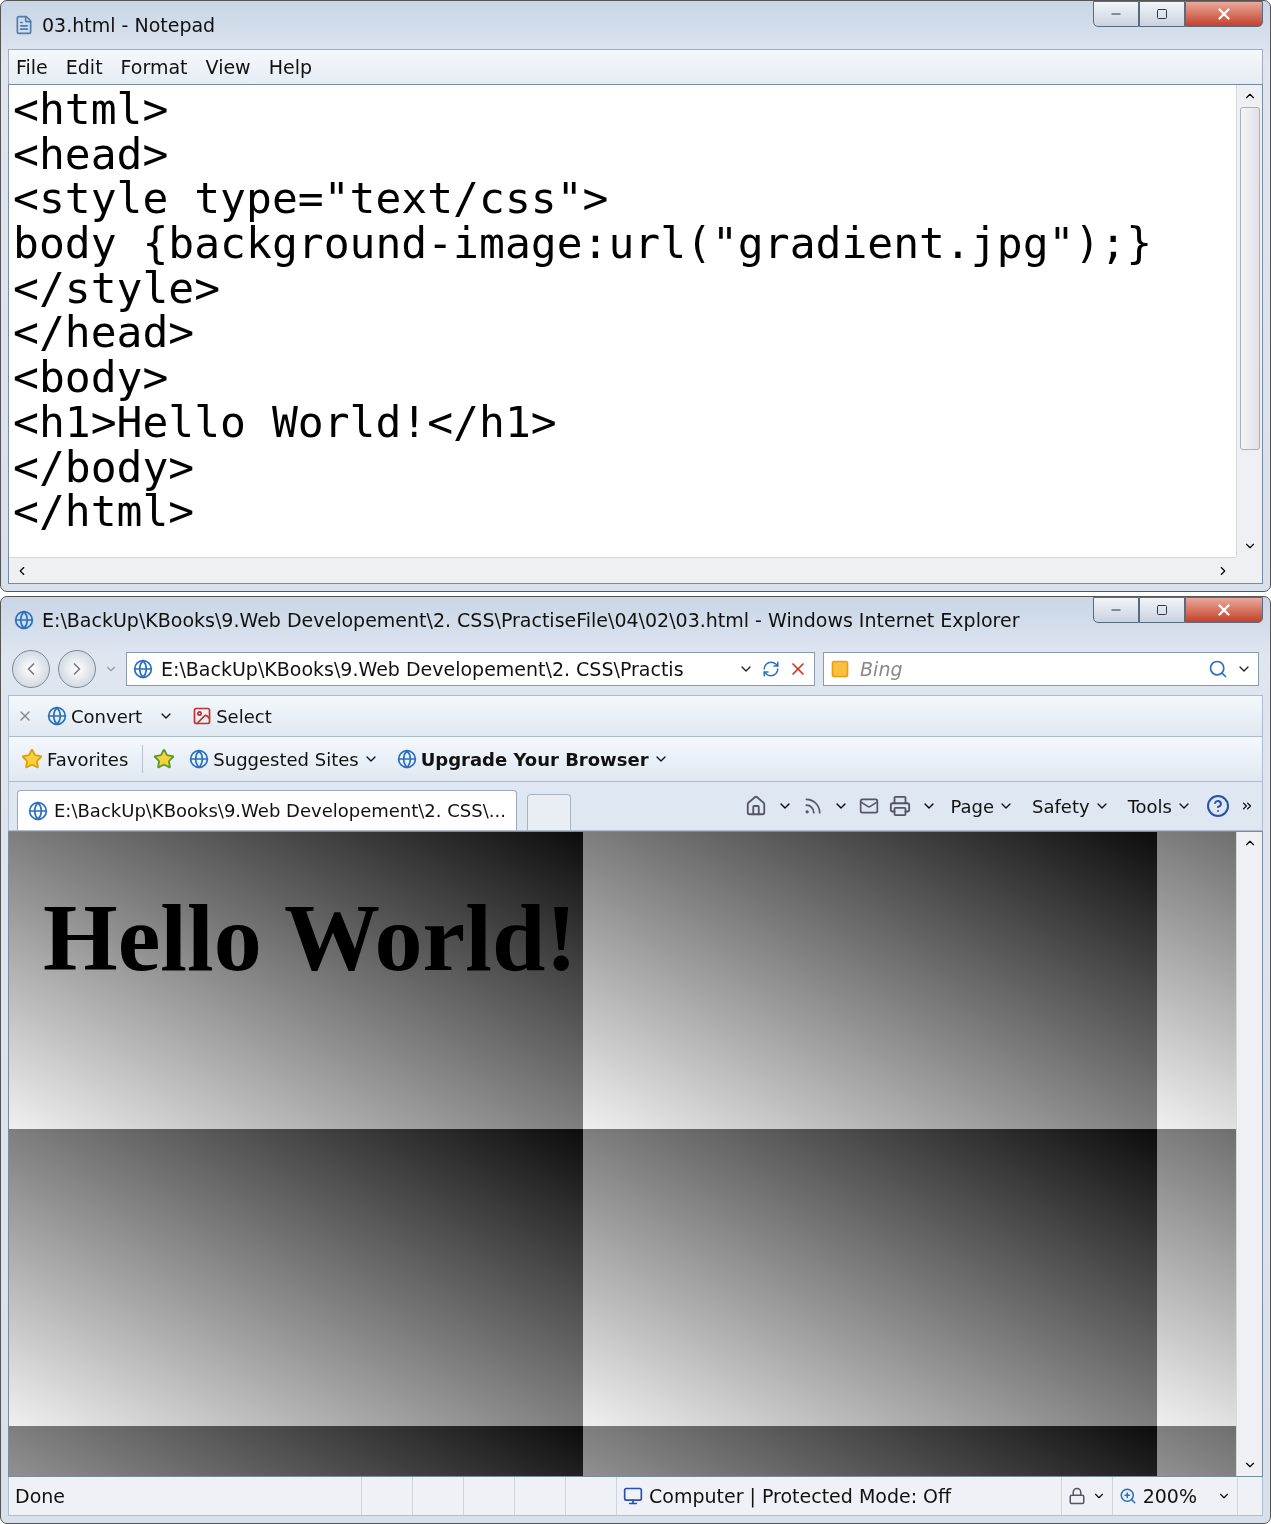 The image size is (1271, 1524). Describe the element at coordinates (228, 67) in the screenshot. I see `menu-item: View` at that location.